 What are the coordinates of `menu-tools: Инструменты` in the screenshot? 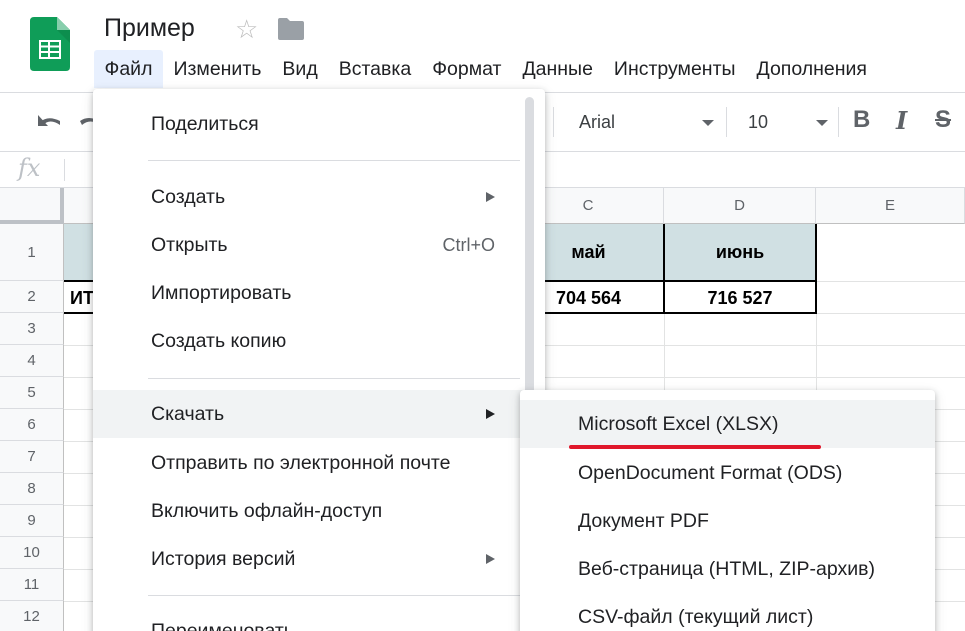 It's located at (674, 69).